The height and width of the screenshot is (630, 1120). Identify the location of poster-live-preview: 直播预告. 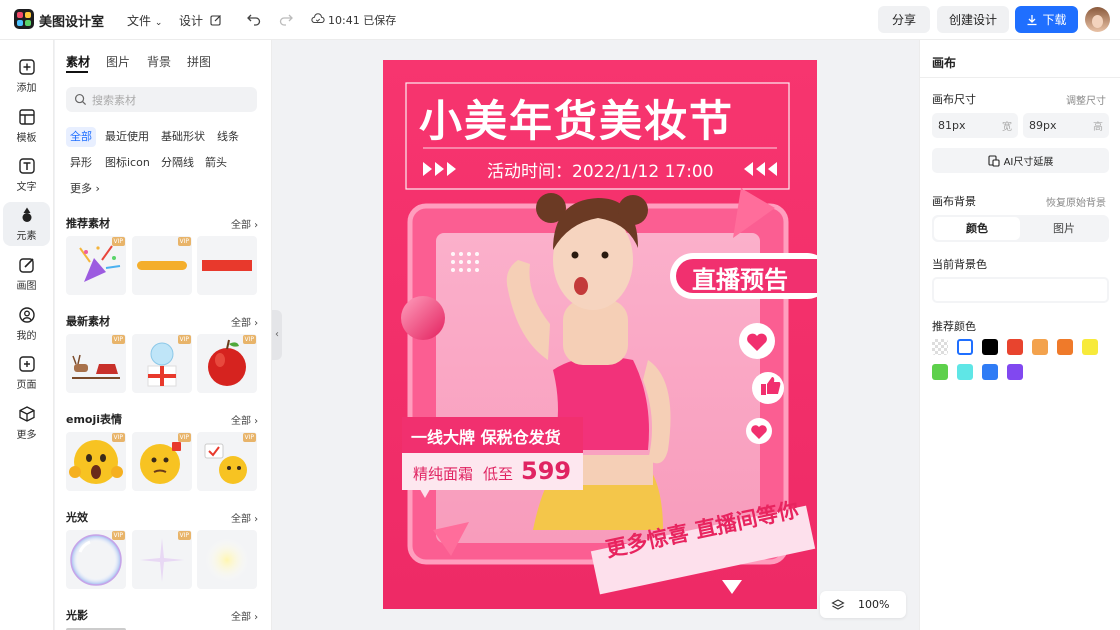
(740, 277).